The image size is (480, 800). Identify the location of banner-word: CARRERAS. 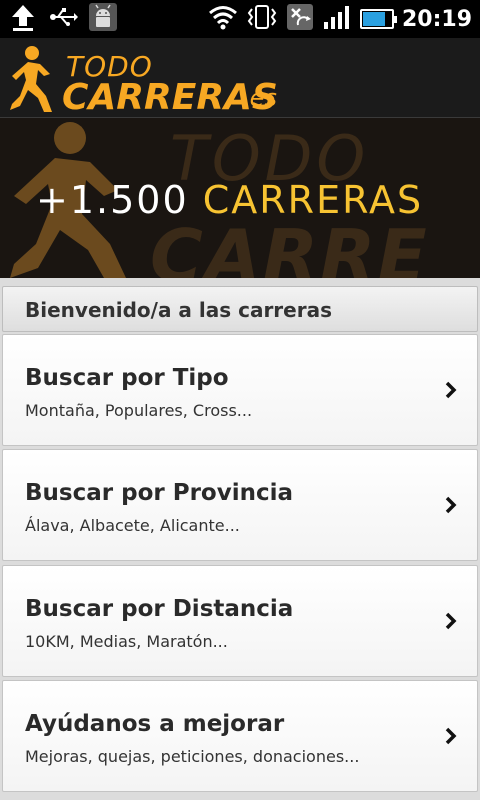
(313, 200).